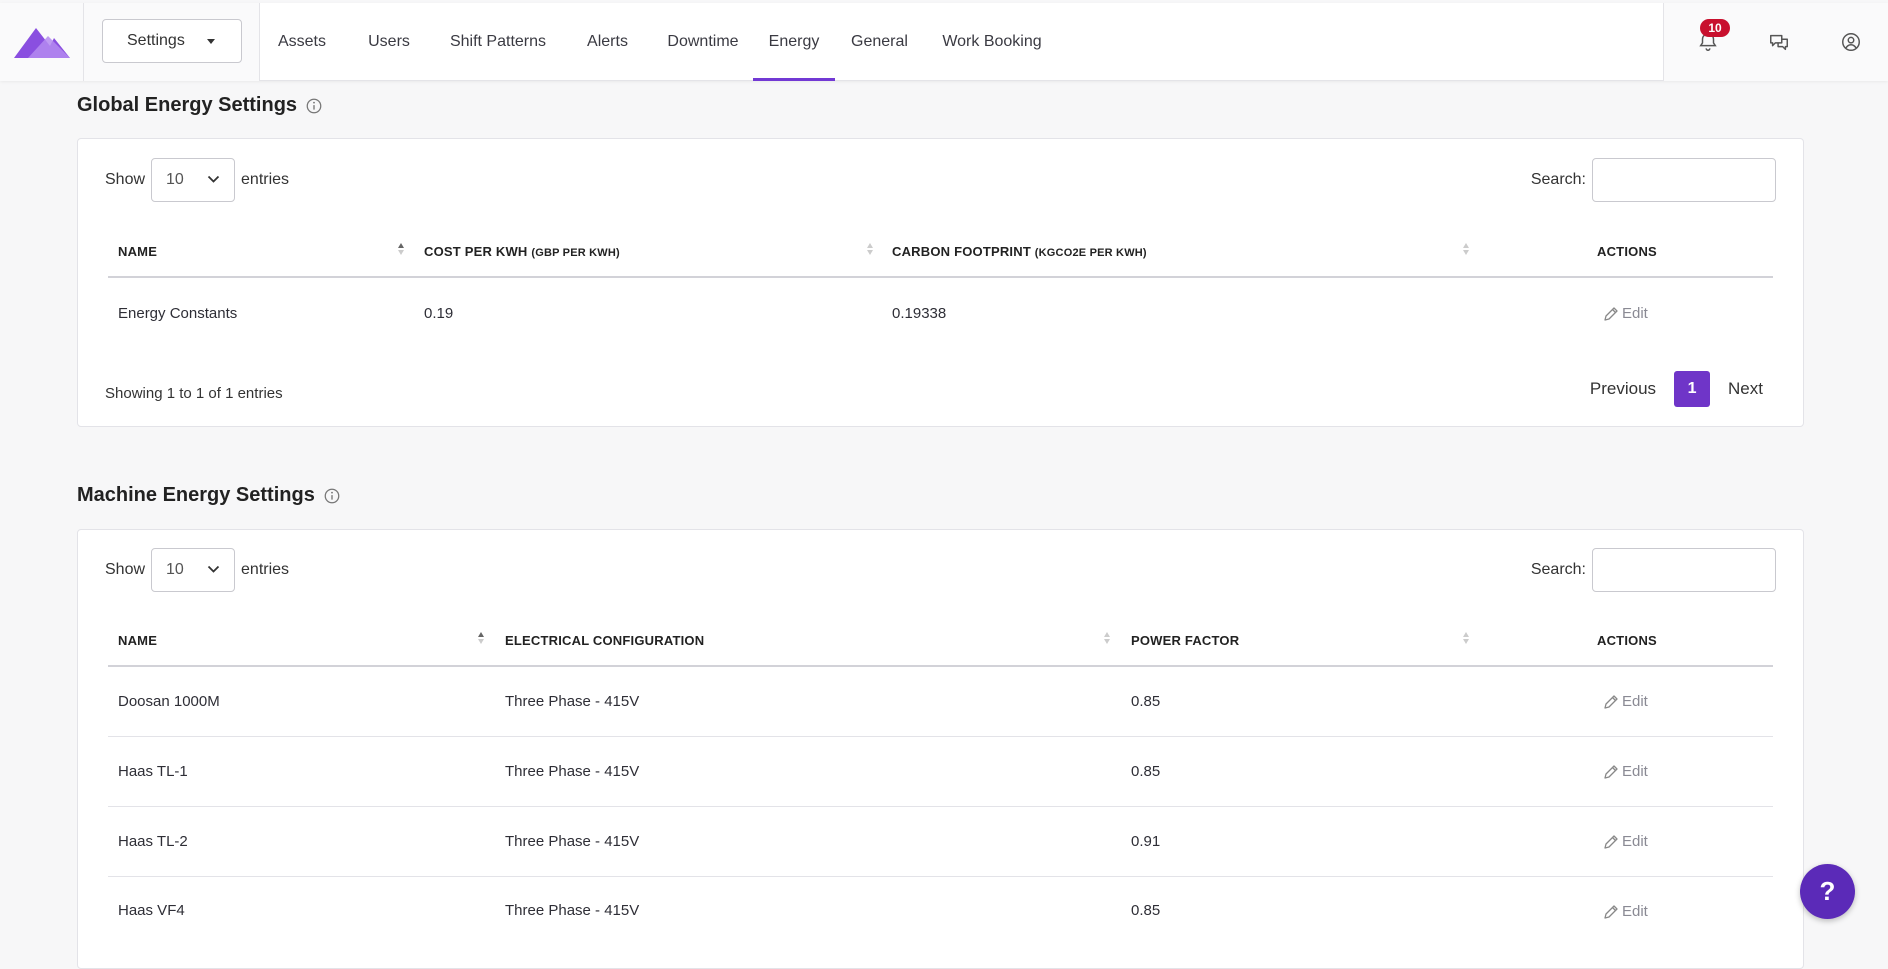 This screenshot has width=1888, height=969. Describe the element at coordinates (1185, 640) in the screenshot. I see `column-header-power-factor: Power Factor` at that location.